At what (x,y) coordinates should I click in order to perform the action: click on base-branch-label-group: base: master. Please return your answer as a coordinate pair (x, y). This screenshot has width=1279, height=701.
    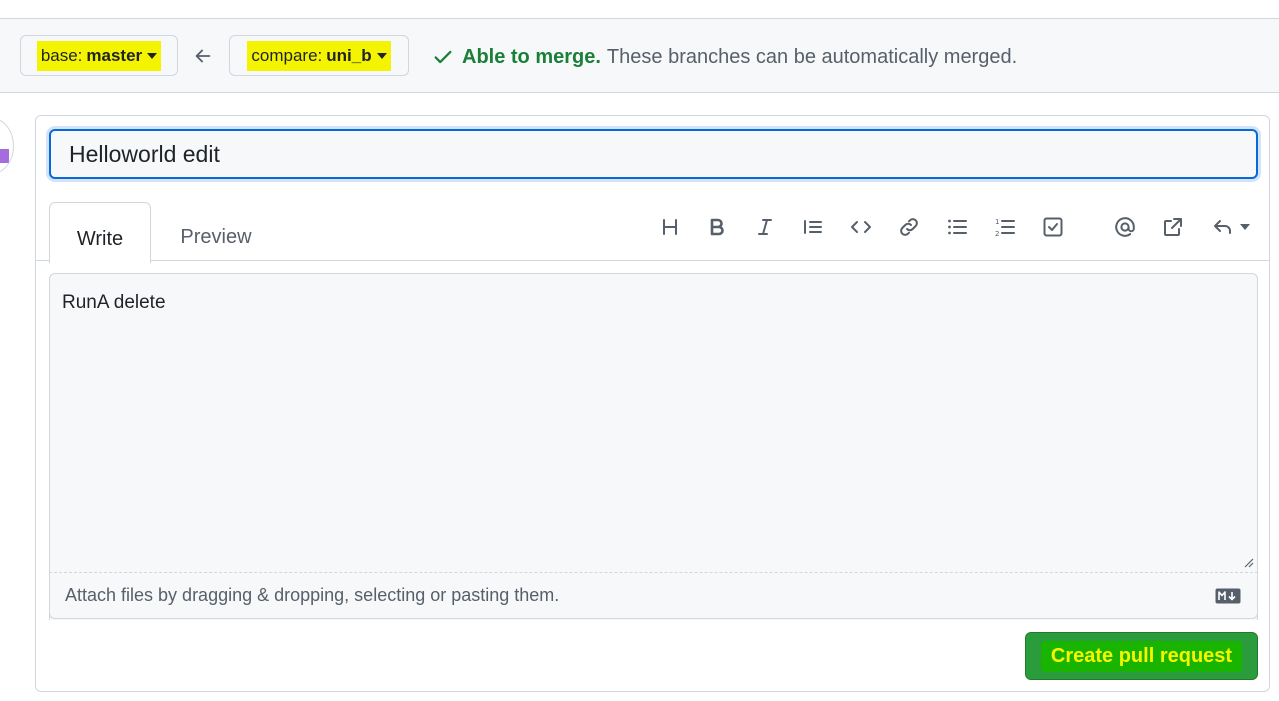
    Looking at the image, I should click on (99, 55).